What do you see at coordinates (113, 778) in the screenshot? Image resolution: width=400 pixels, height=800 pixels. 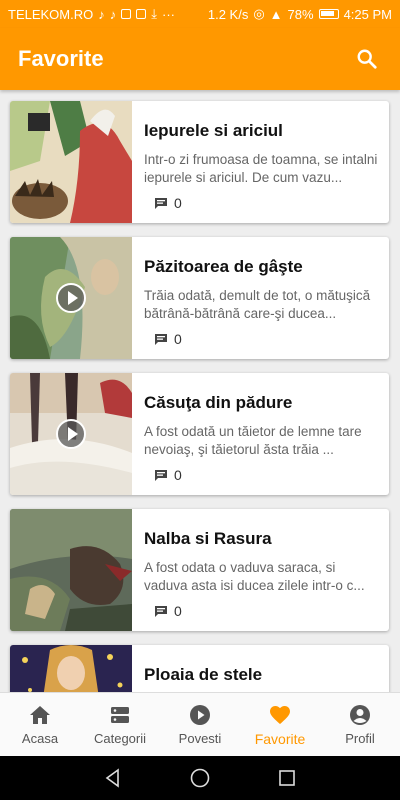 I see `back-icon` at bounding box center [113, 778].